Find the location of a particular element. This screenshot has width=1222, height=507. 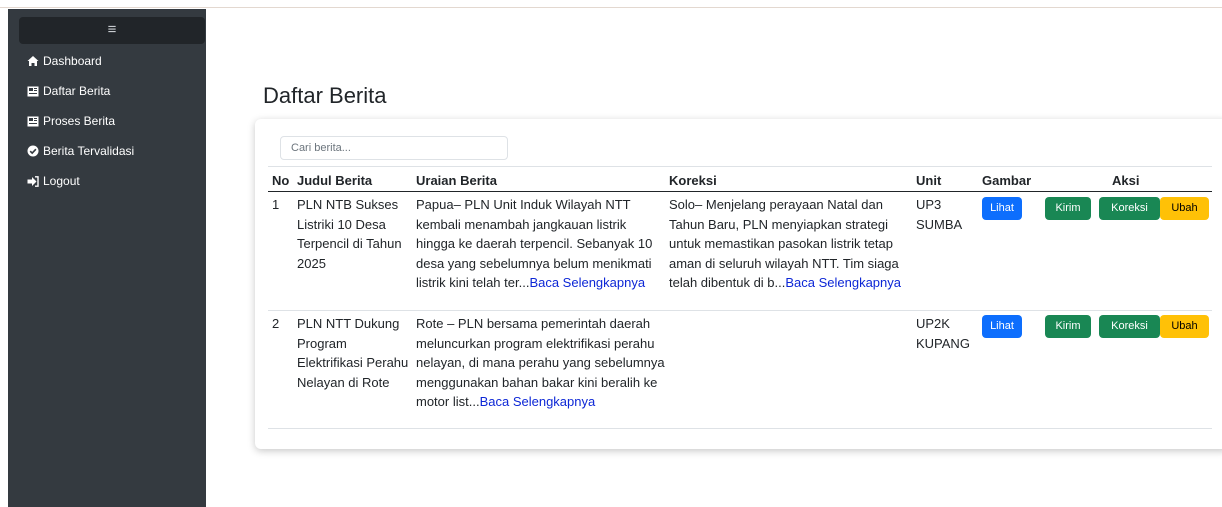

row-2-unit: UP2K KUPANG is located at coordinates (943, 333).